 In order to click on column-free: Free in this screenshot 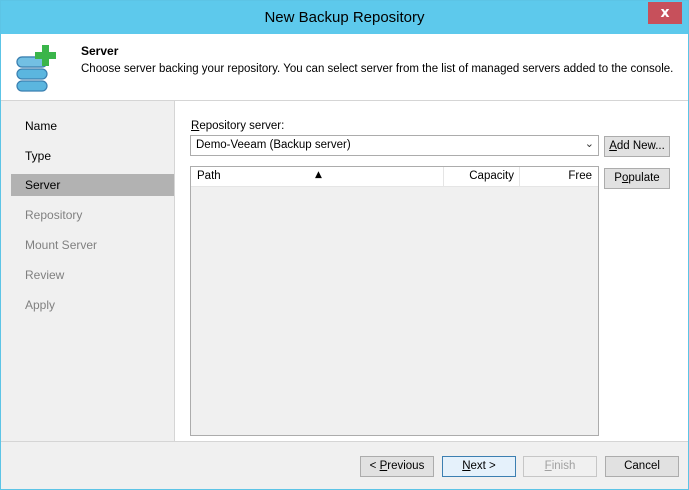, I will do `click(559, 176)`.